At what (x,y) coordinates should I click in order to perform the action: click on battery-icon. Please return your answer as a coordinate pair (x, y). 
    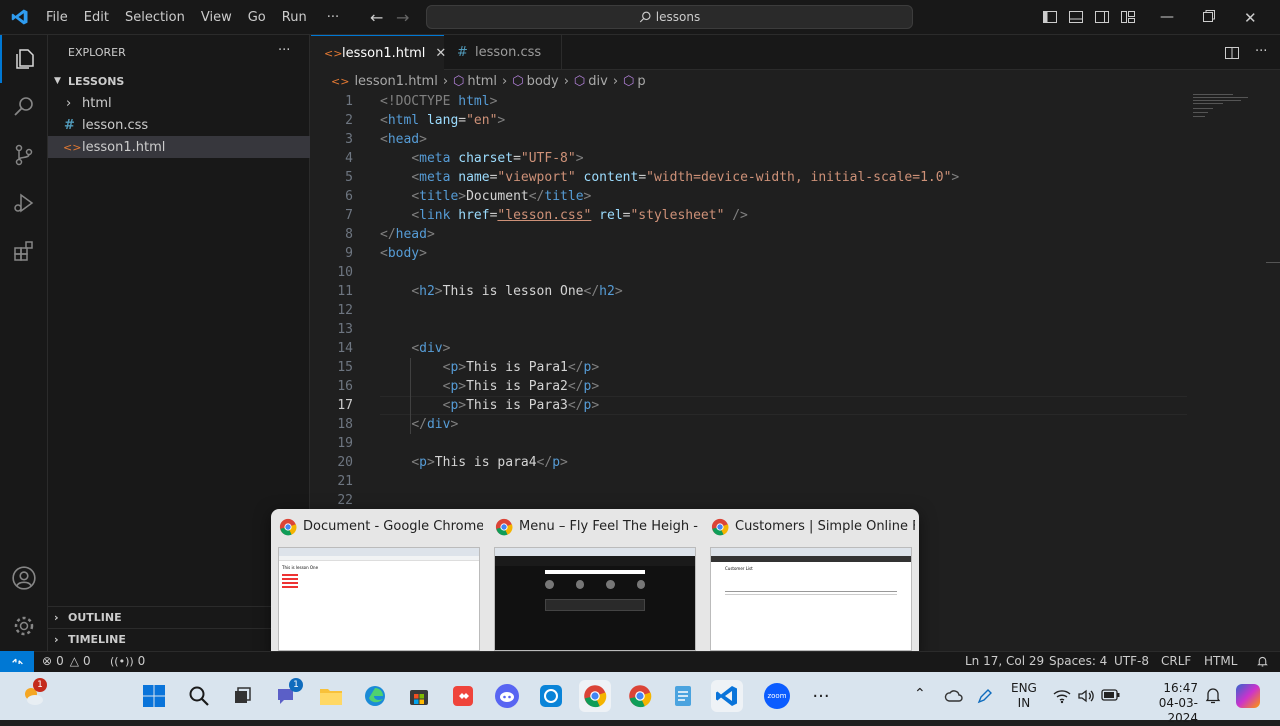
    Looking at the image, I should click on (1111, 695).